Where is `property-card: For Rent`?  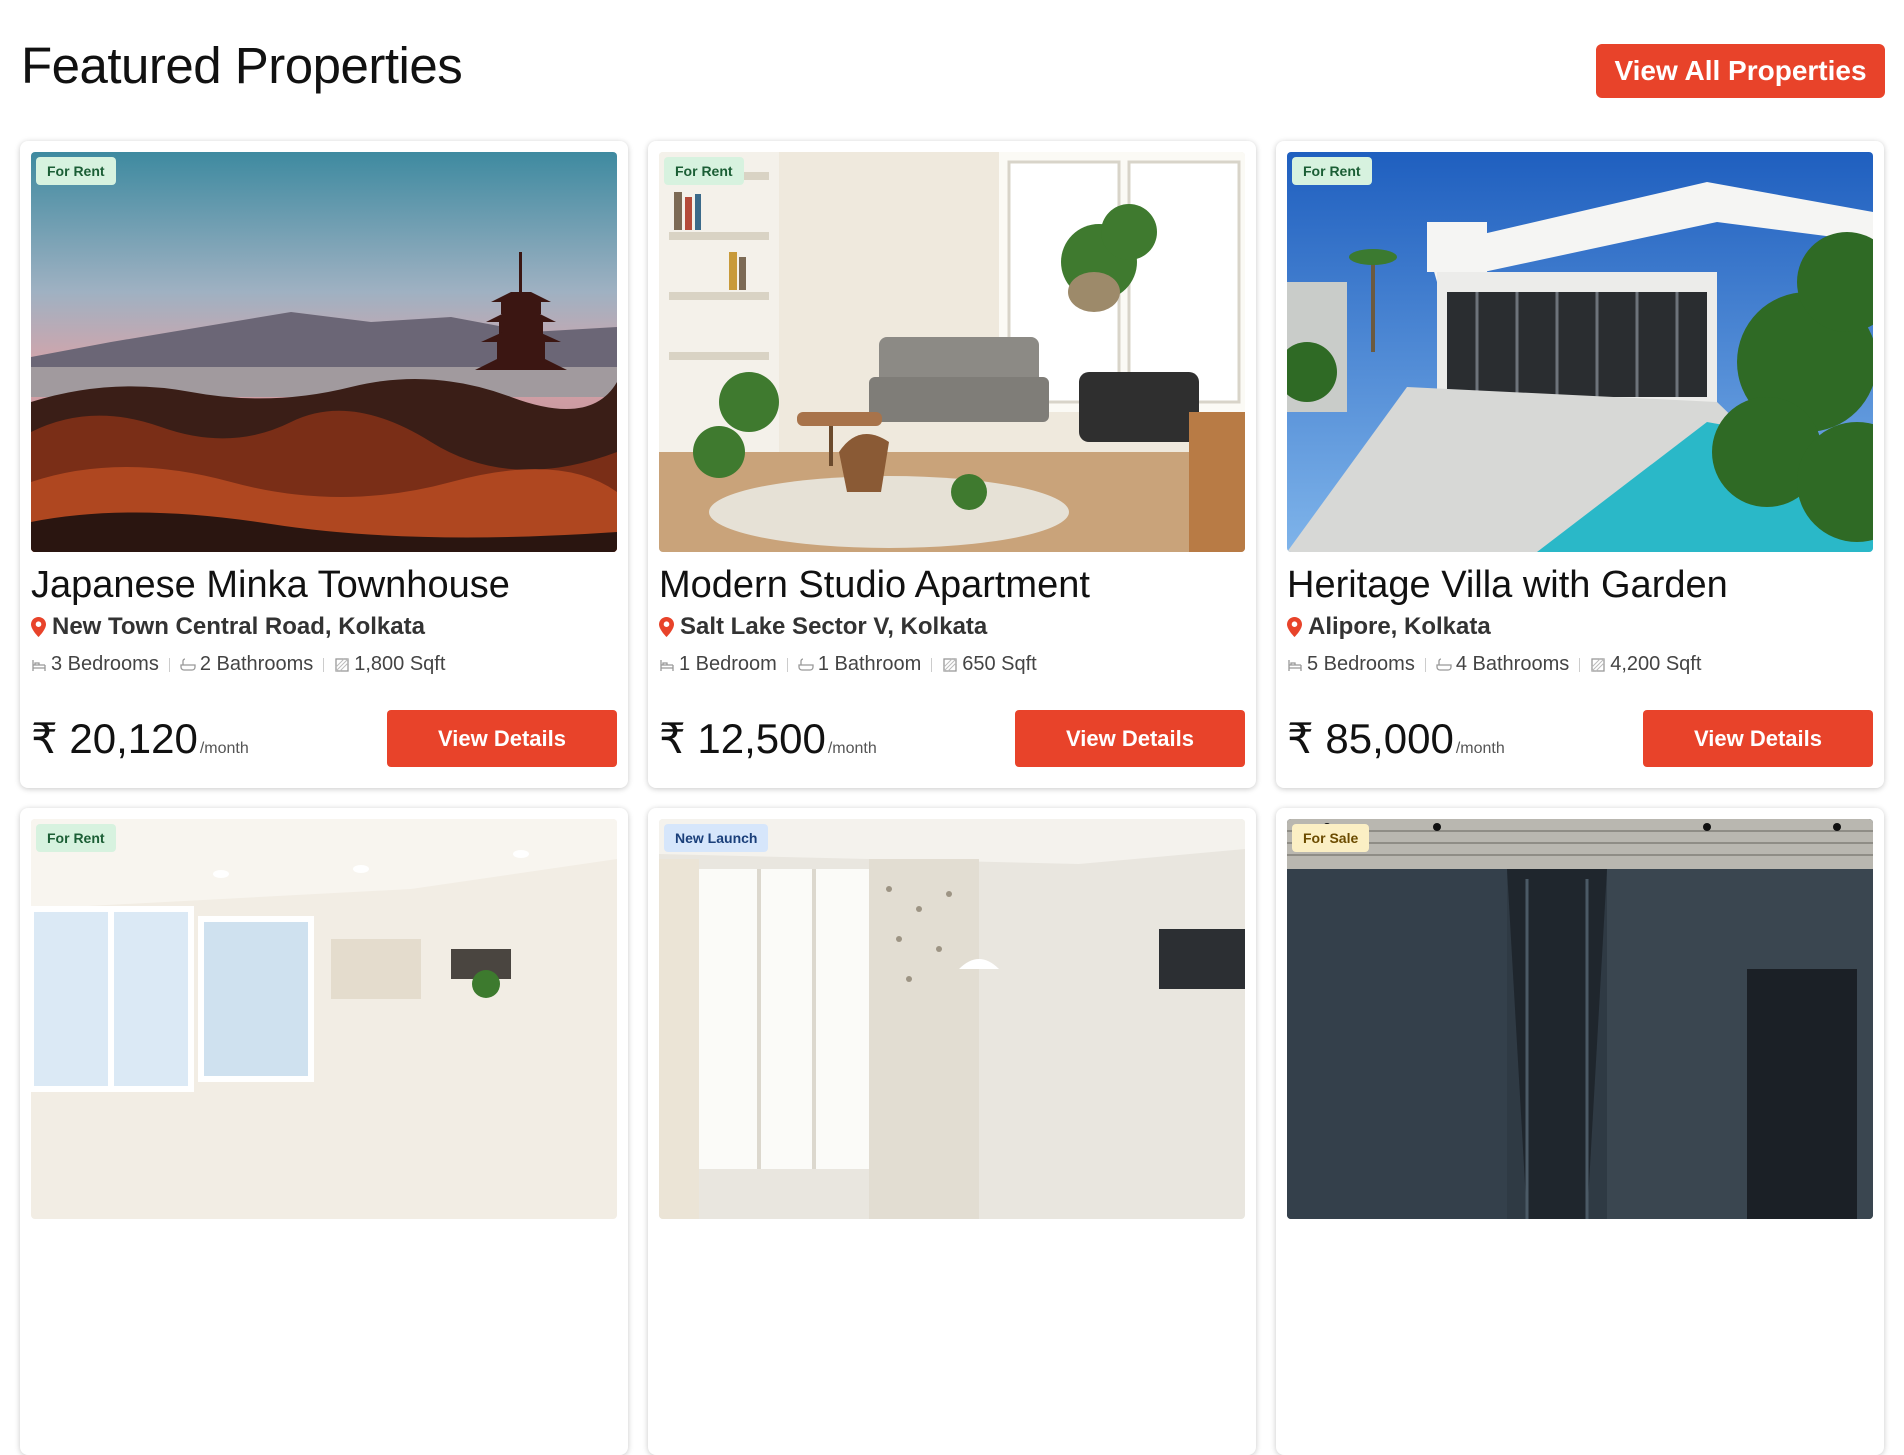
property-card: For Rent is located at coordinates (324, 1131).